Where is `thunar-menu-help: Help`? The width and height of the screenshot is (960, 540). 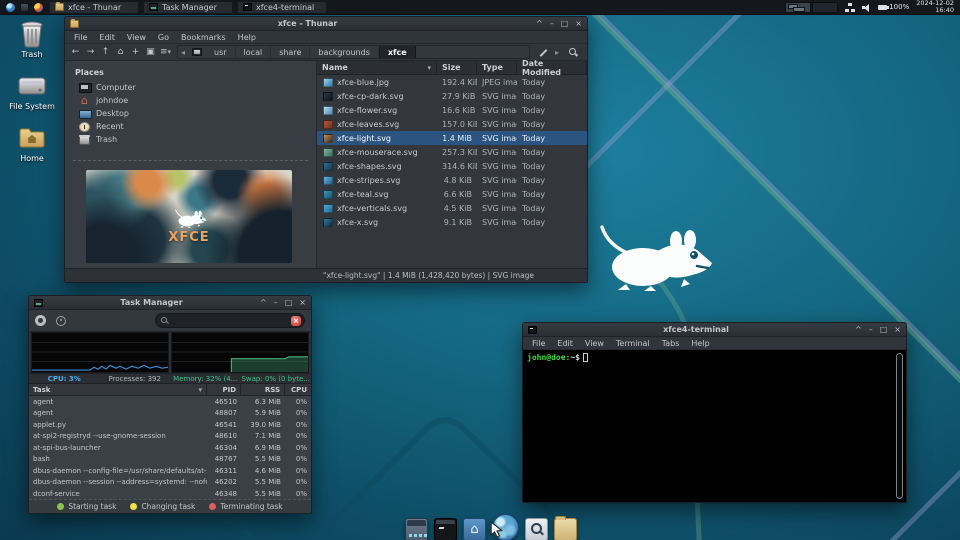
thunar-menu-help: Help is located at coordinates (247, 37).